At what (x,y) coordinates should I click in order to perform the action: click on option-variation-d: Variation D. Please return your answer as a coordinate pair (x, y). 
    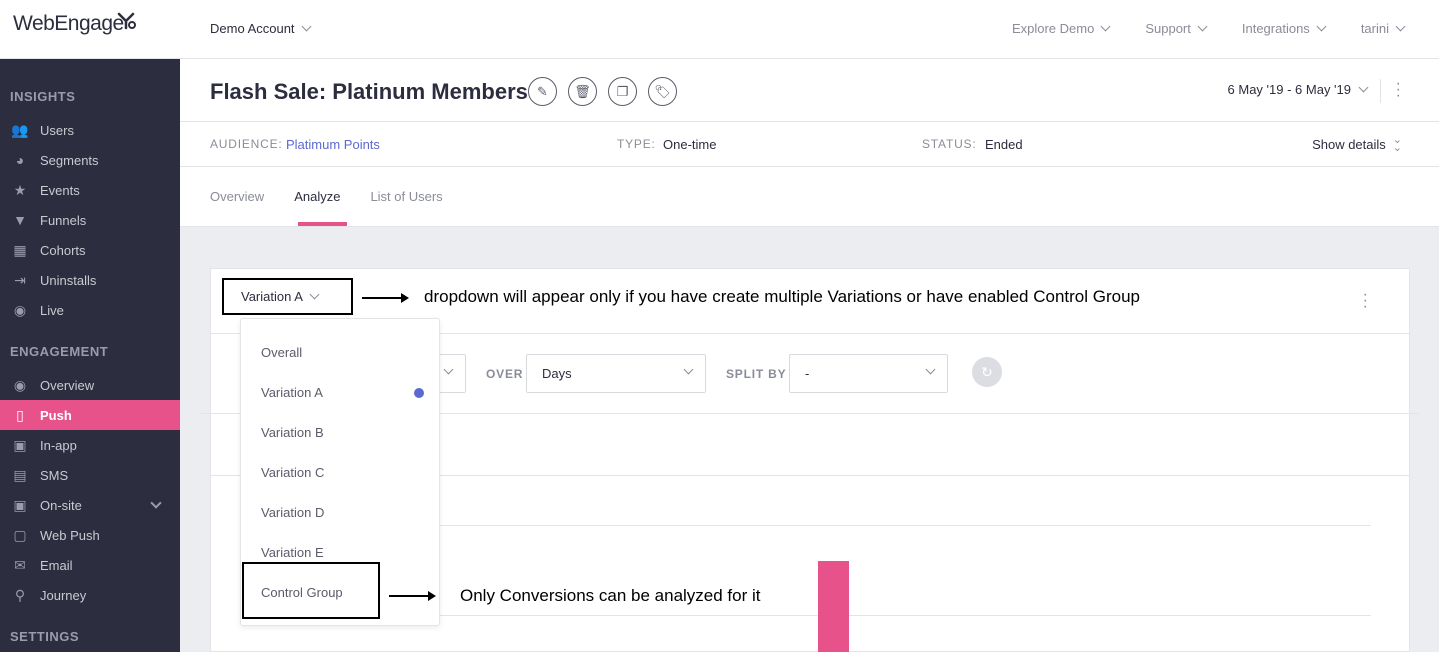
    Looking at the image, I should click on (292, 512).